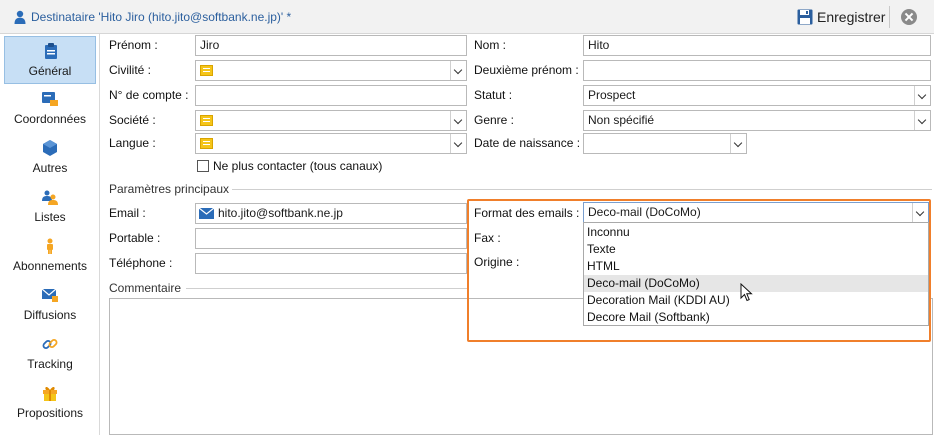  I want to click on statut-select: Prospect, so click(757, 95).